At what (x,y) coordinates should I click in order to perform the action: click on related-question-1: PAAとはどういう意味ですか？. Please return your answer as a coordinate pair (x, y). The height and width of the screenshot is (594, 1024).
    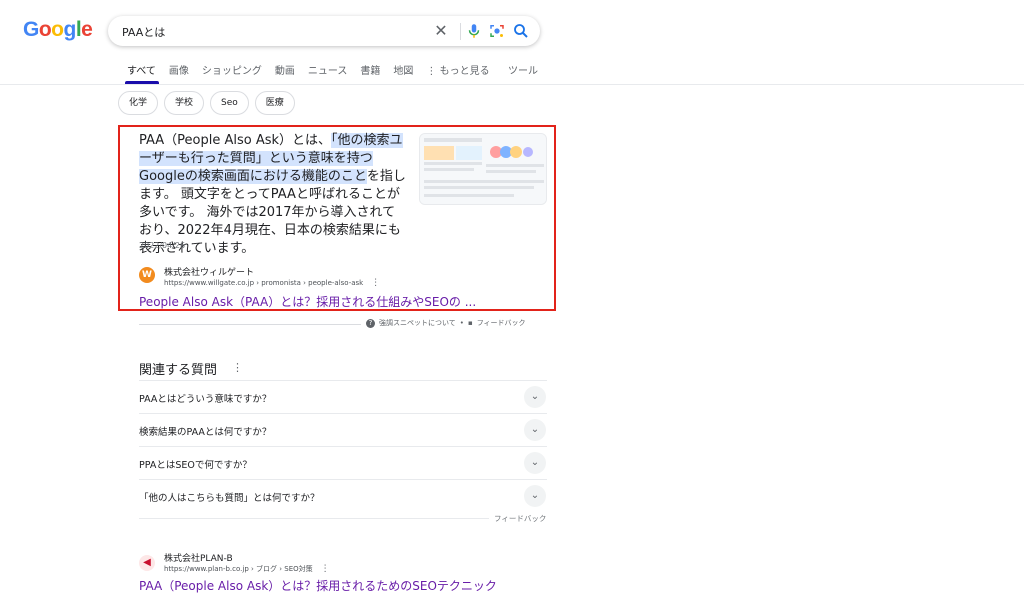
    Looking at the image, I should click on (205, 398).